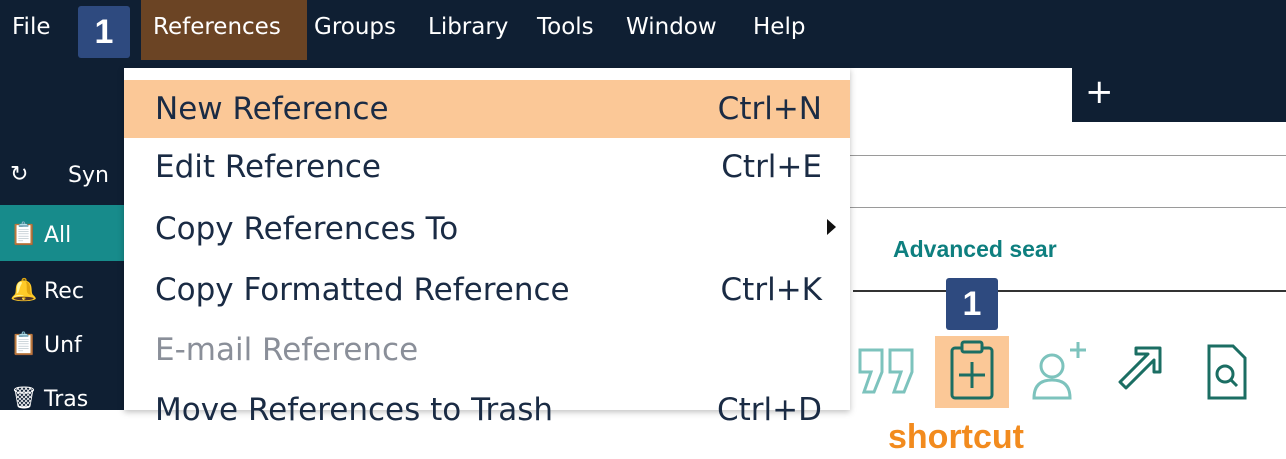 The height and width of the screenshot is (459, 1286). I want to click on menu-item-label: E-mail Reference, so click(287, 350).